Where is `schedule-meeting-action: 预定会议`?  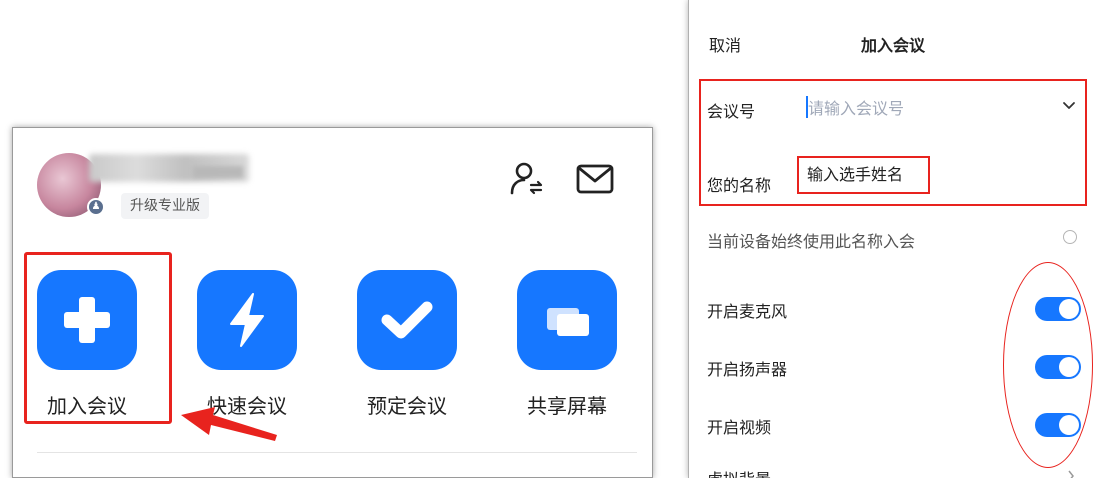 schedule-meeting-action: 预定会议 is located at coordinates (407, 344).